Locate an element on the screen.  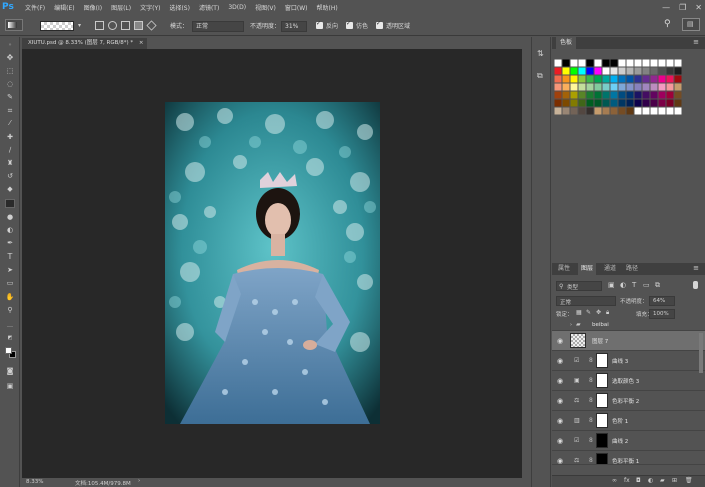
reflected-gradient-button is located at coordinates (138, 25).